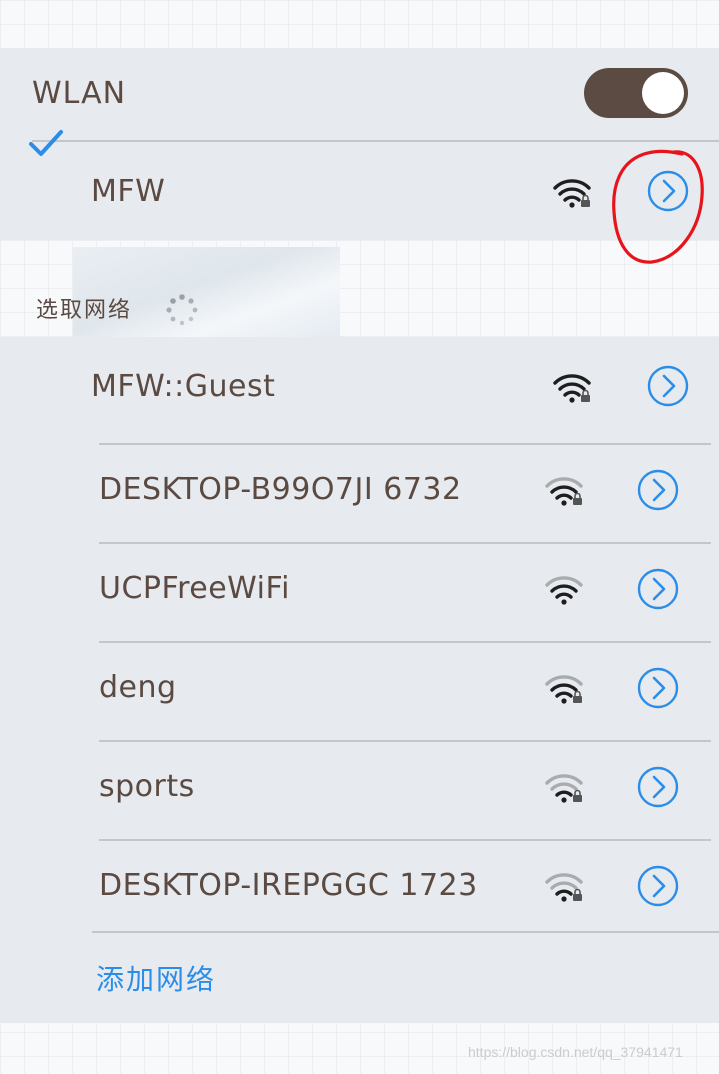 The width and height of the screenshot is (719, 1074). I want to click on network-row: deng, so click(359, 691).